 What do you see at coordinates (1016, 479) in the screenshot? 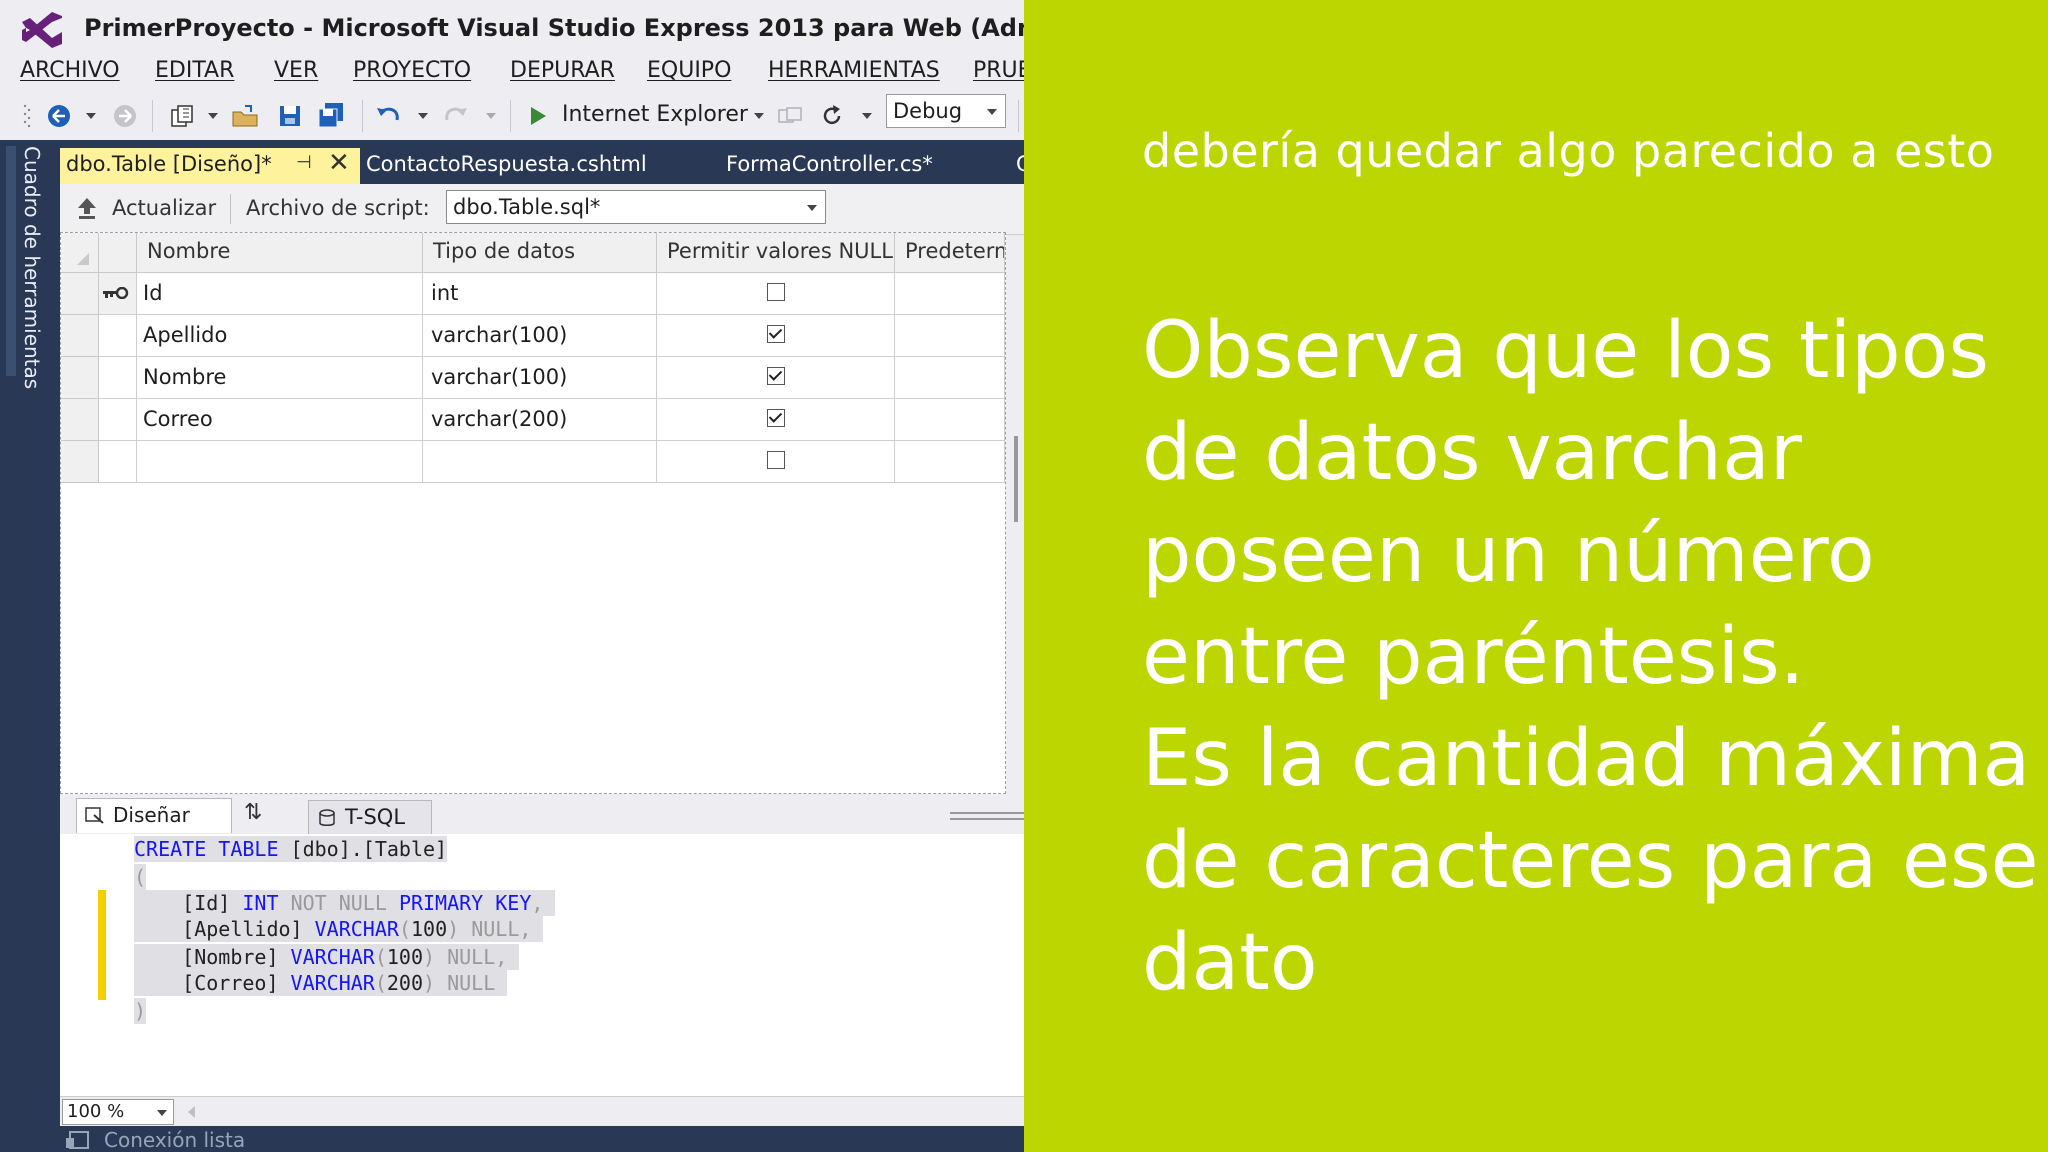
I see `splitter-handle` at bounding box center [1016, 479].